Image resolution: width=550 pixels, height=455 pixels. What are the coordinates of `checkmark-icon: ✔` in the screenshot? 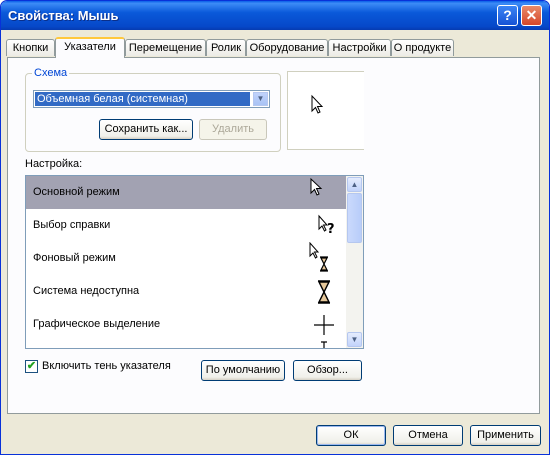 It's located at (31, 366).